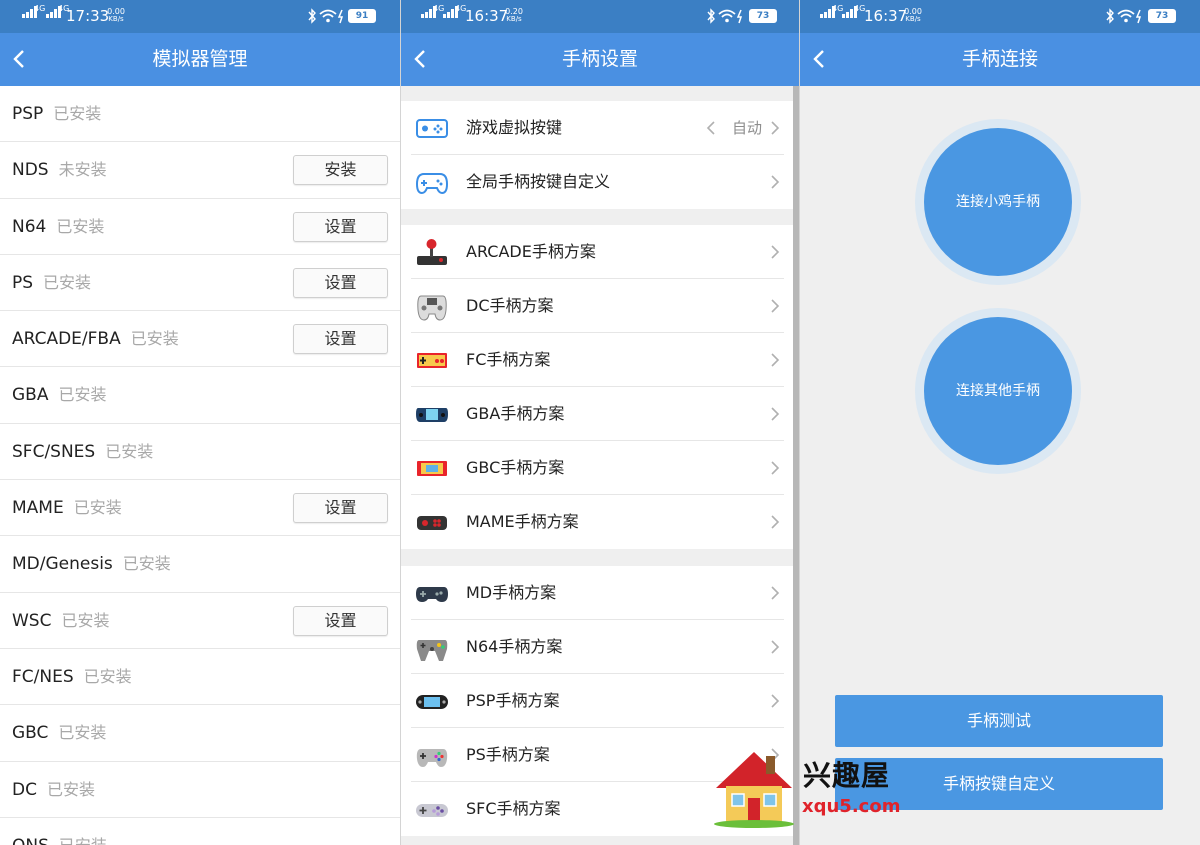 The width and height of the screenshot is (1200, 845). Describe the element at coordinates (599, 59) in the screenshot. I see `page-title: 手柄设置` at that location.